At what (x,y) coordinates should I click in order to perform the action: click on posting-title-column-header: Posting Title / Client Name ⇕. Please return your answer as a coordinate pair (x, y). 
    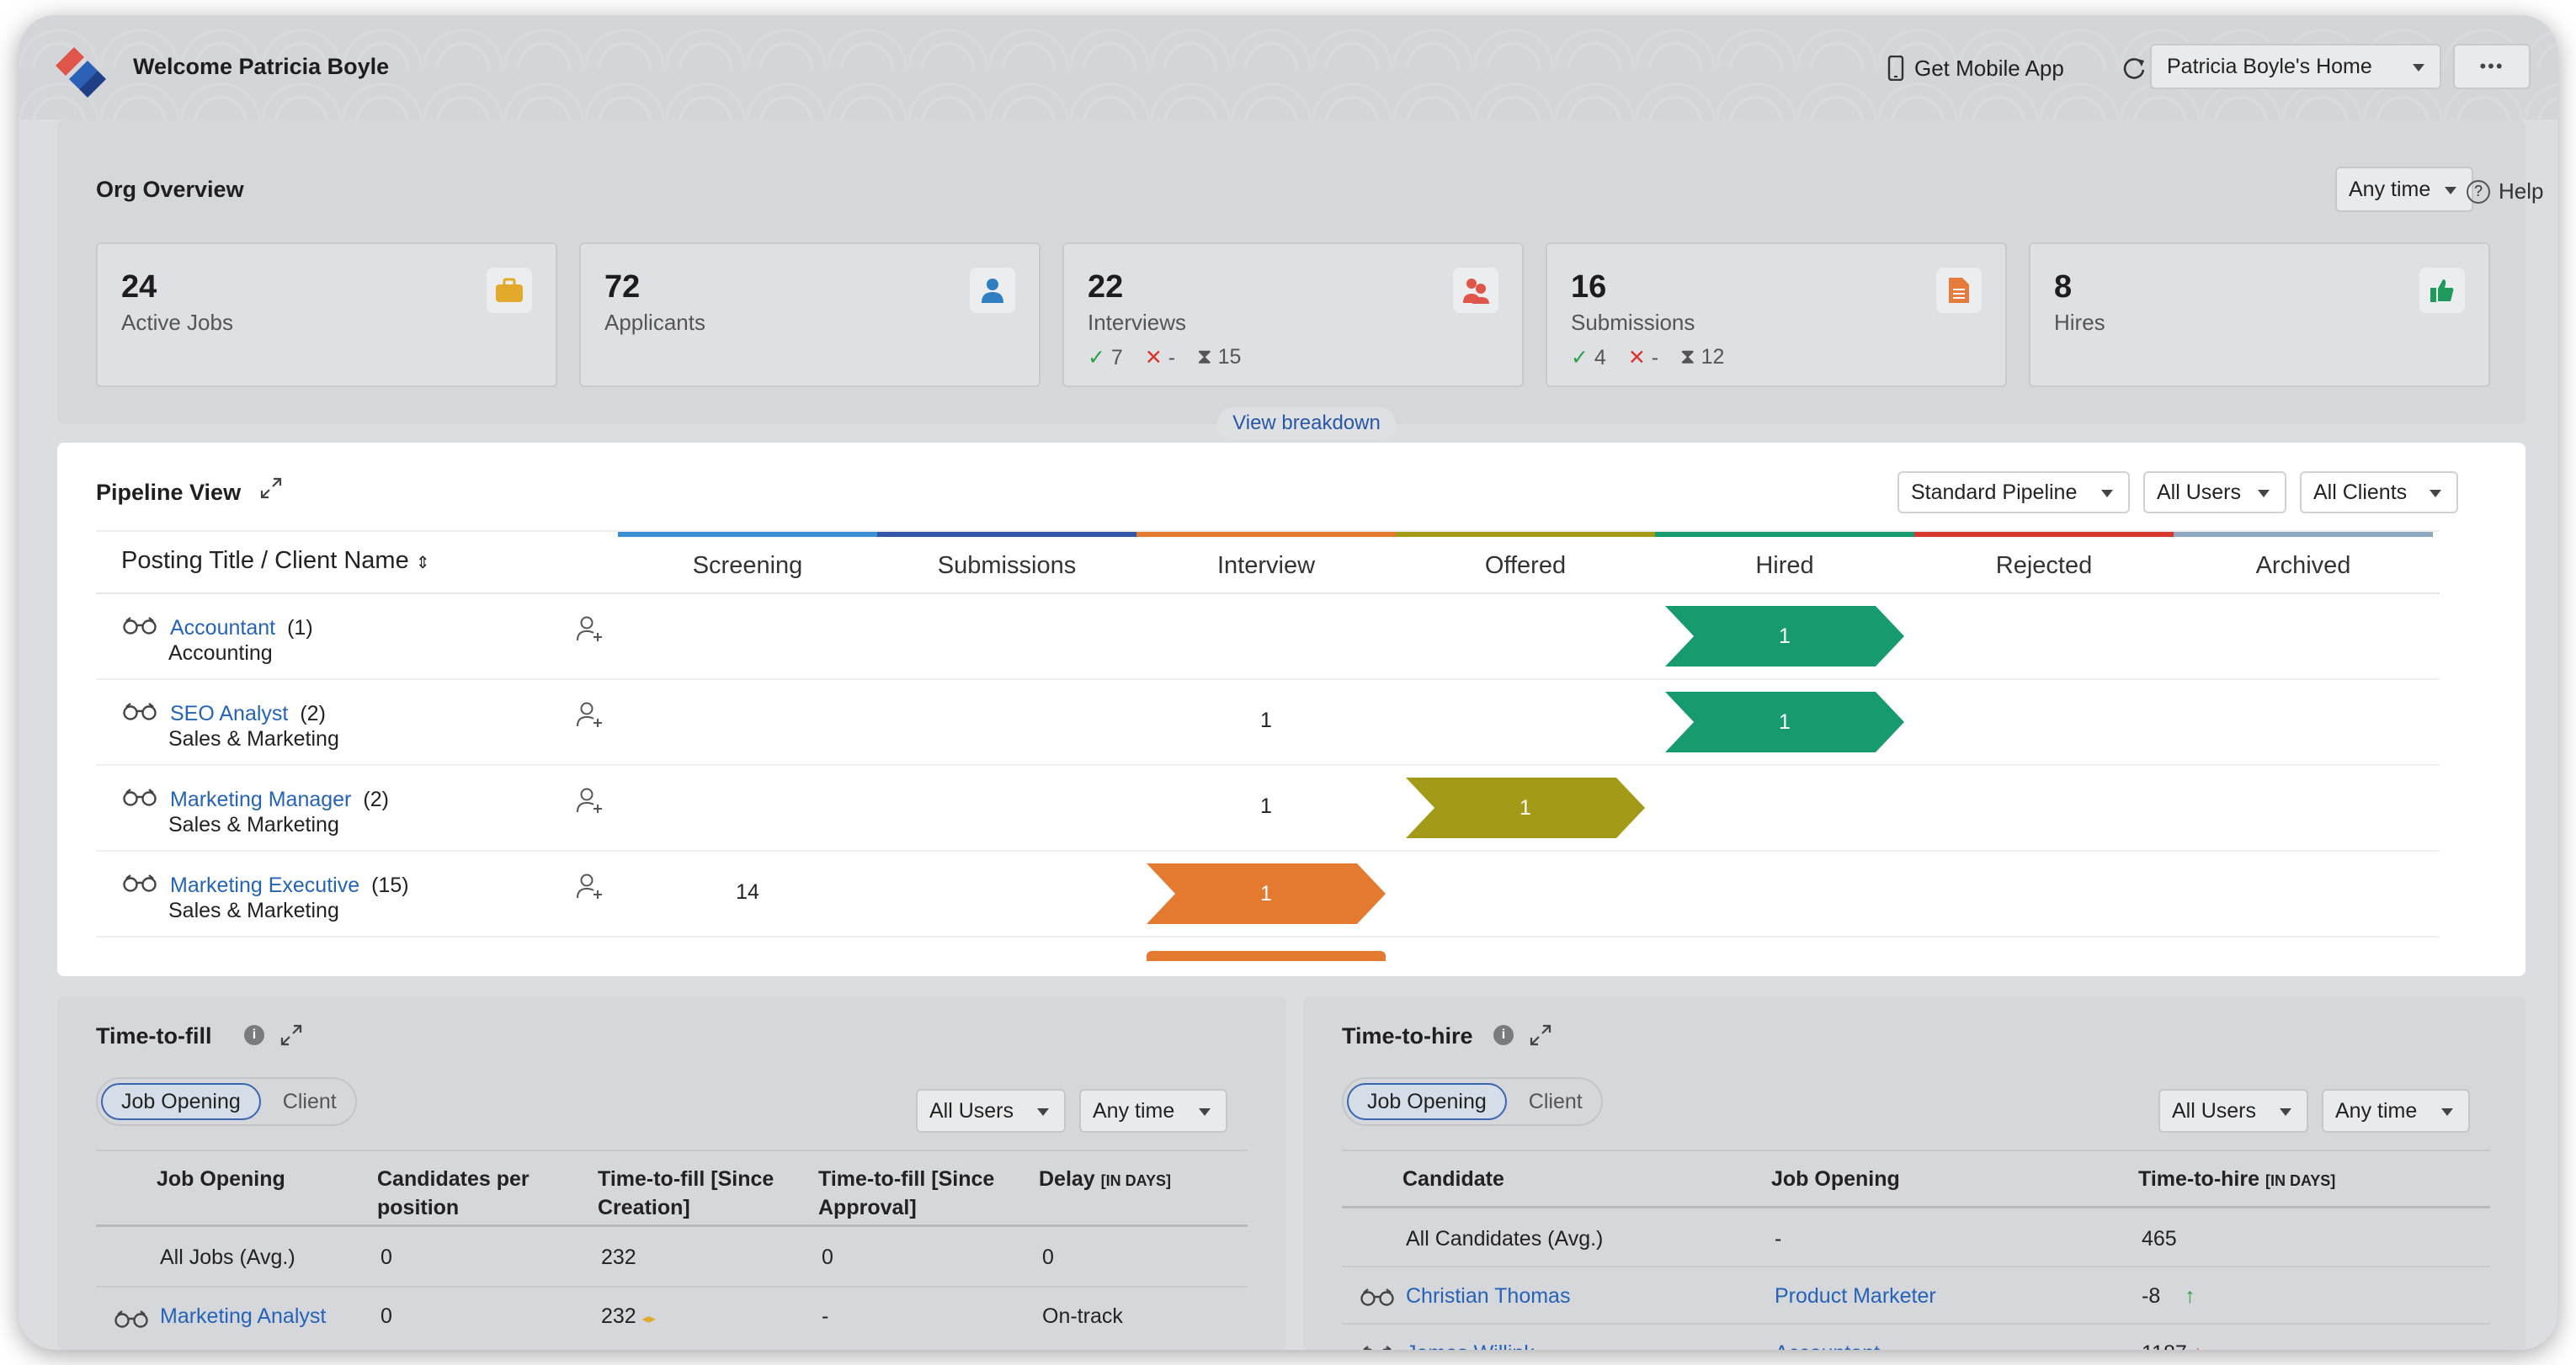
    Looking at the image, I should click on (276, 561).